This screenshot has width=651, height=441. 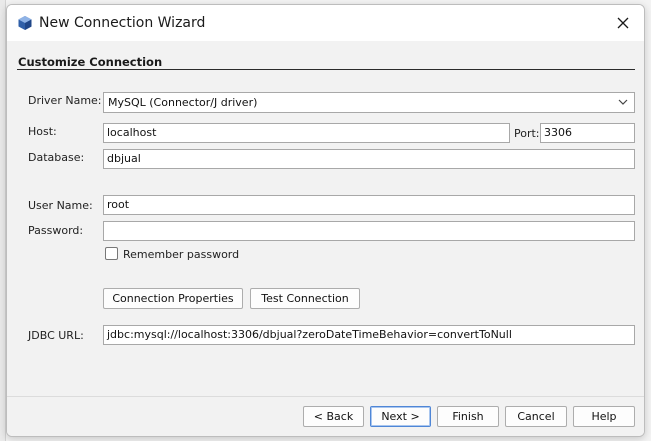 I want to click on remember-password-label: Remember password, so click(x=181, y=254).